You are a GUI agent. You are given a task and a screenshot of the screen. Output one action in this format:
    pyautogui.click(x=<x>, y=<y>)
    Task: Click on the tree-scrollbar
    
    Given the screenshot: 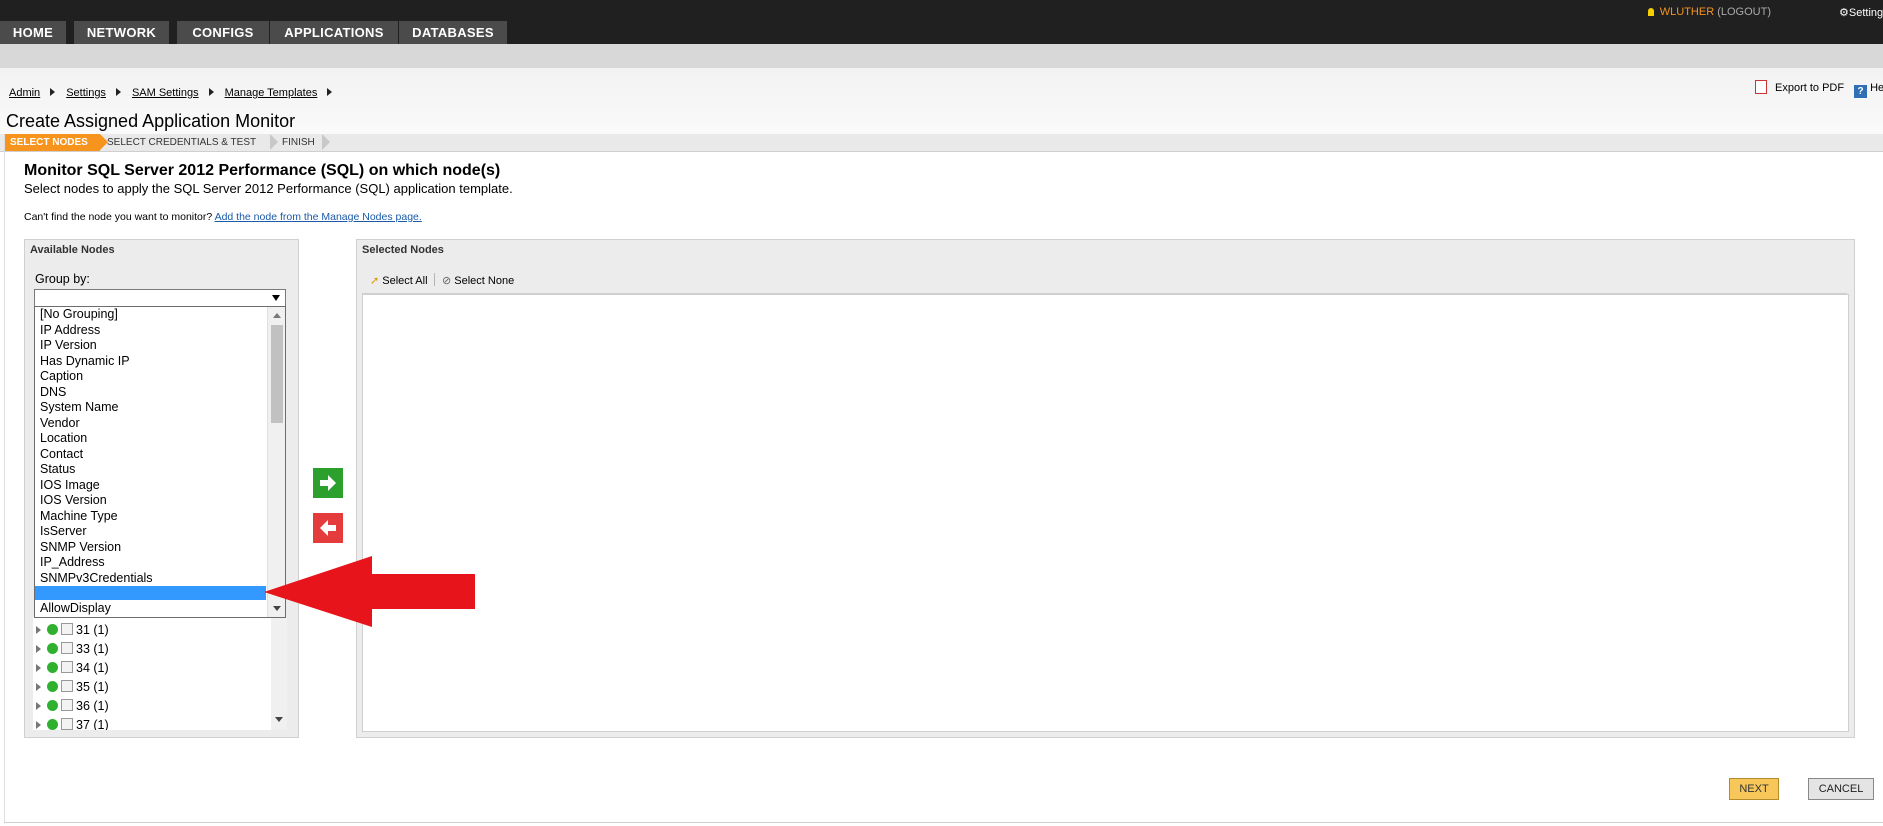 What is the action you would take?
    pyautogui.click(x=279, y=673)
    